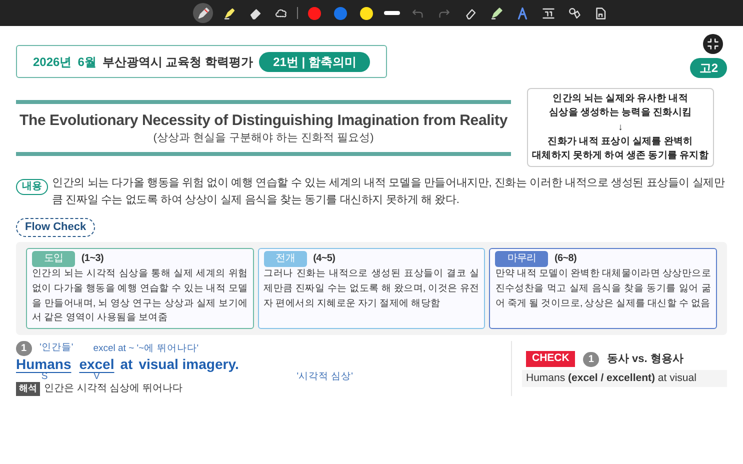  I want to click on grade-badge: 고2, so click(708, 68).